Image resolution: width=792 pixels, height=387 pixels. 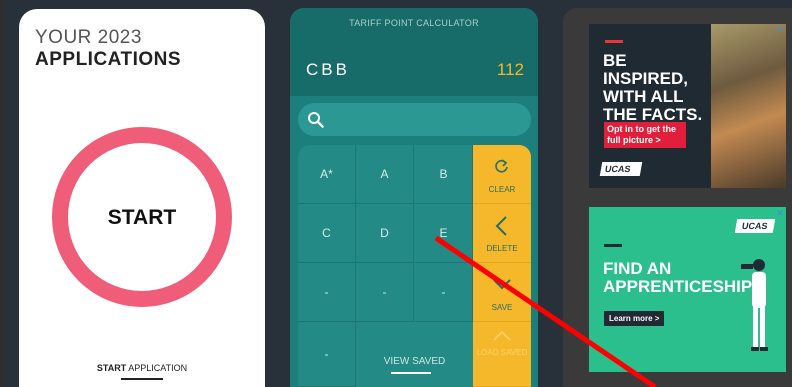 What do you see at coordinates (545, 311) in the screenshot?
I see `red-annotation-arrow` at bounding box center [545, 311].